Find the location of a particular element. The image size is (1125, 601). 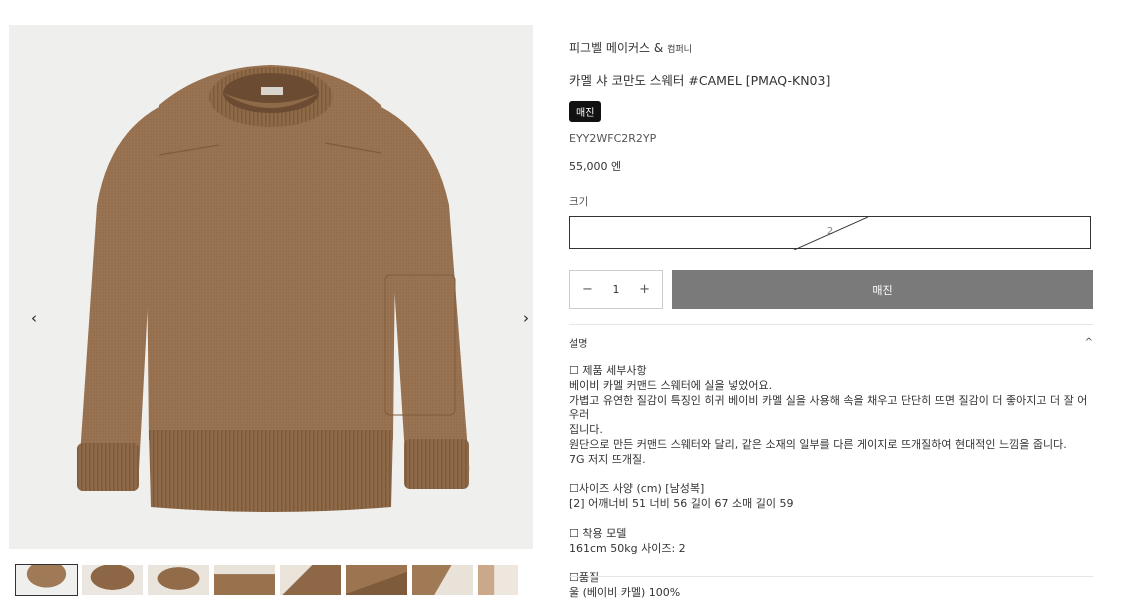

chevron-up-icon: ^ is located at coordinates (1088, 342).